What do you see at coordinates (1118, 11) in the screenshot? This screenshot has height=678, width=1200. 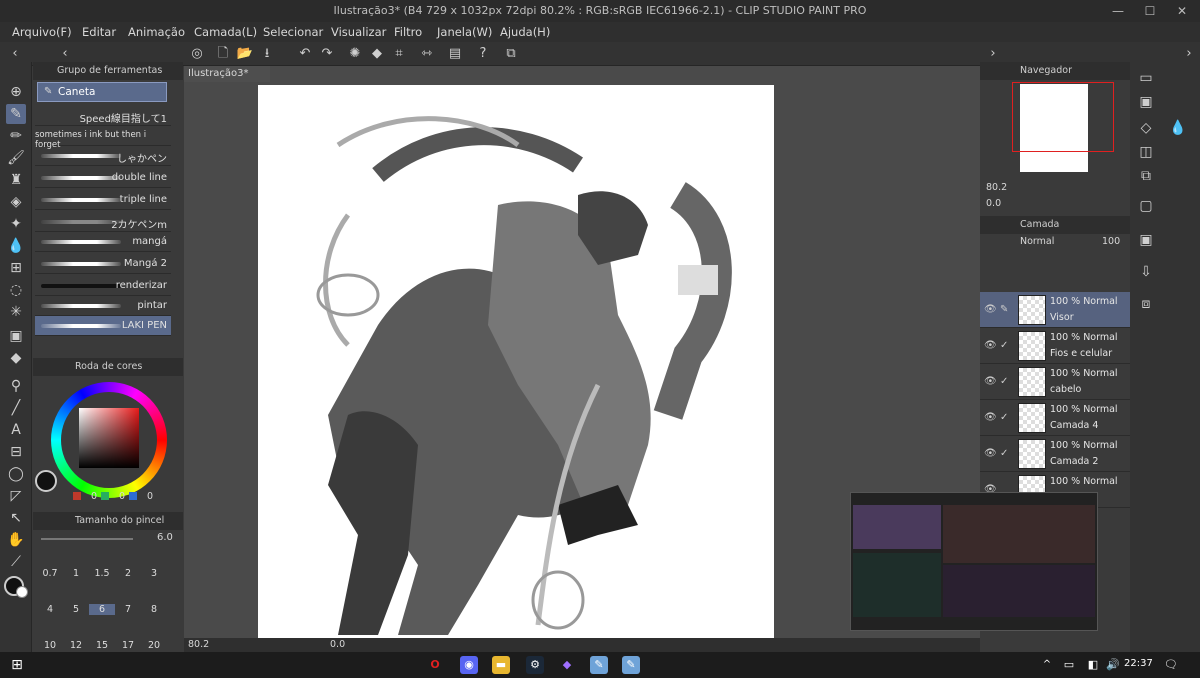 I see `minimize-button: —` at bounding box center [1118, 11].